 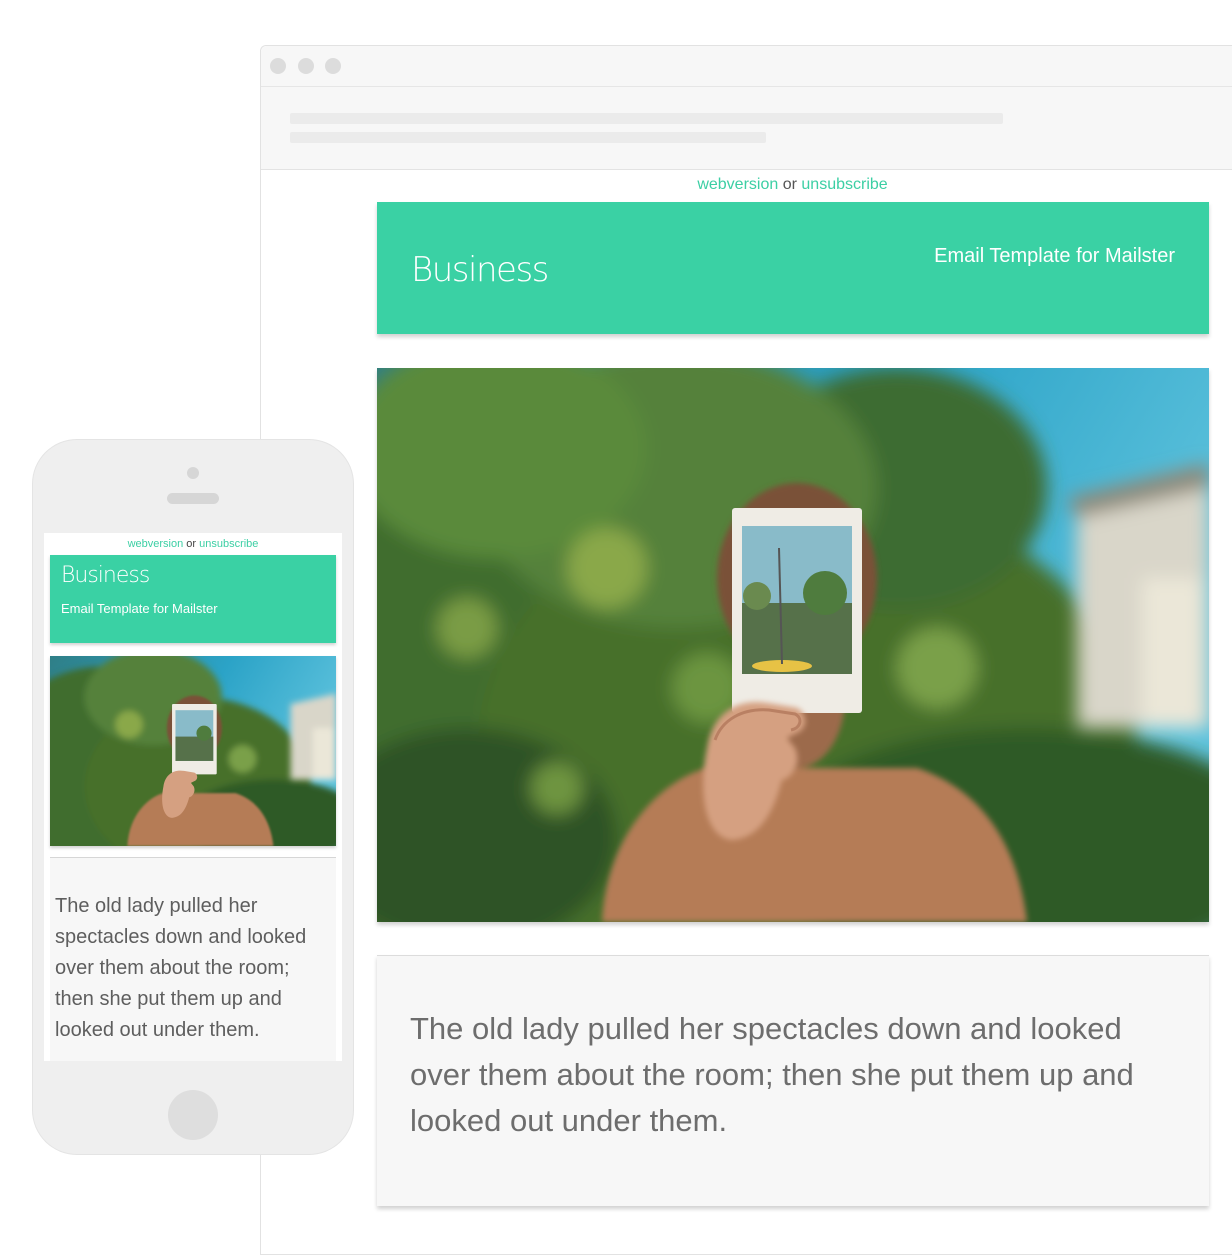 What do you see at coordinates (193, 473) in the screenshot?
I see `phone-camera-icon` at bounding box center [193, 473].